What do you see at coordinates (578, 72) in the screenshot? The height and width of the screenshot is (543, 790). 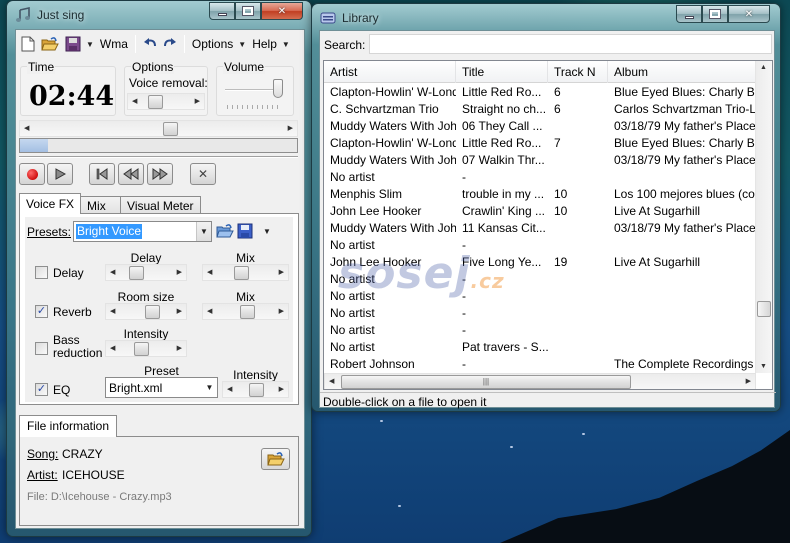 I see `column-header-track: Track N` at bounding box center [578, 72].